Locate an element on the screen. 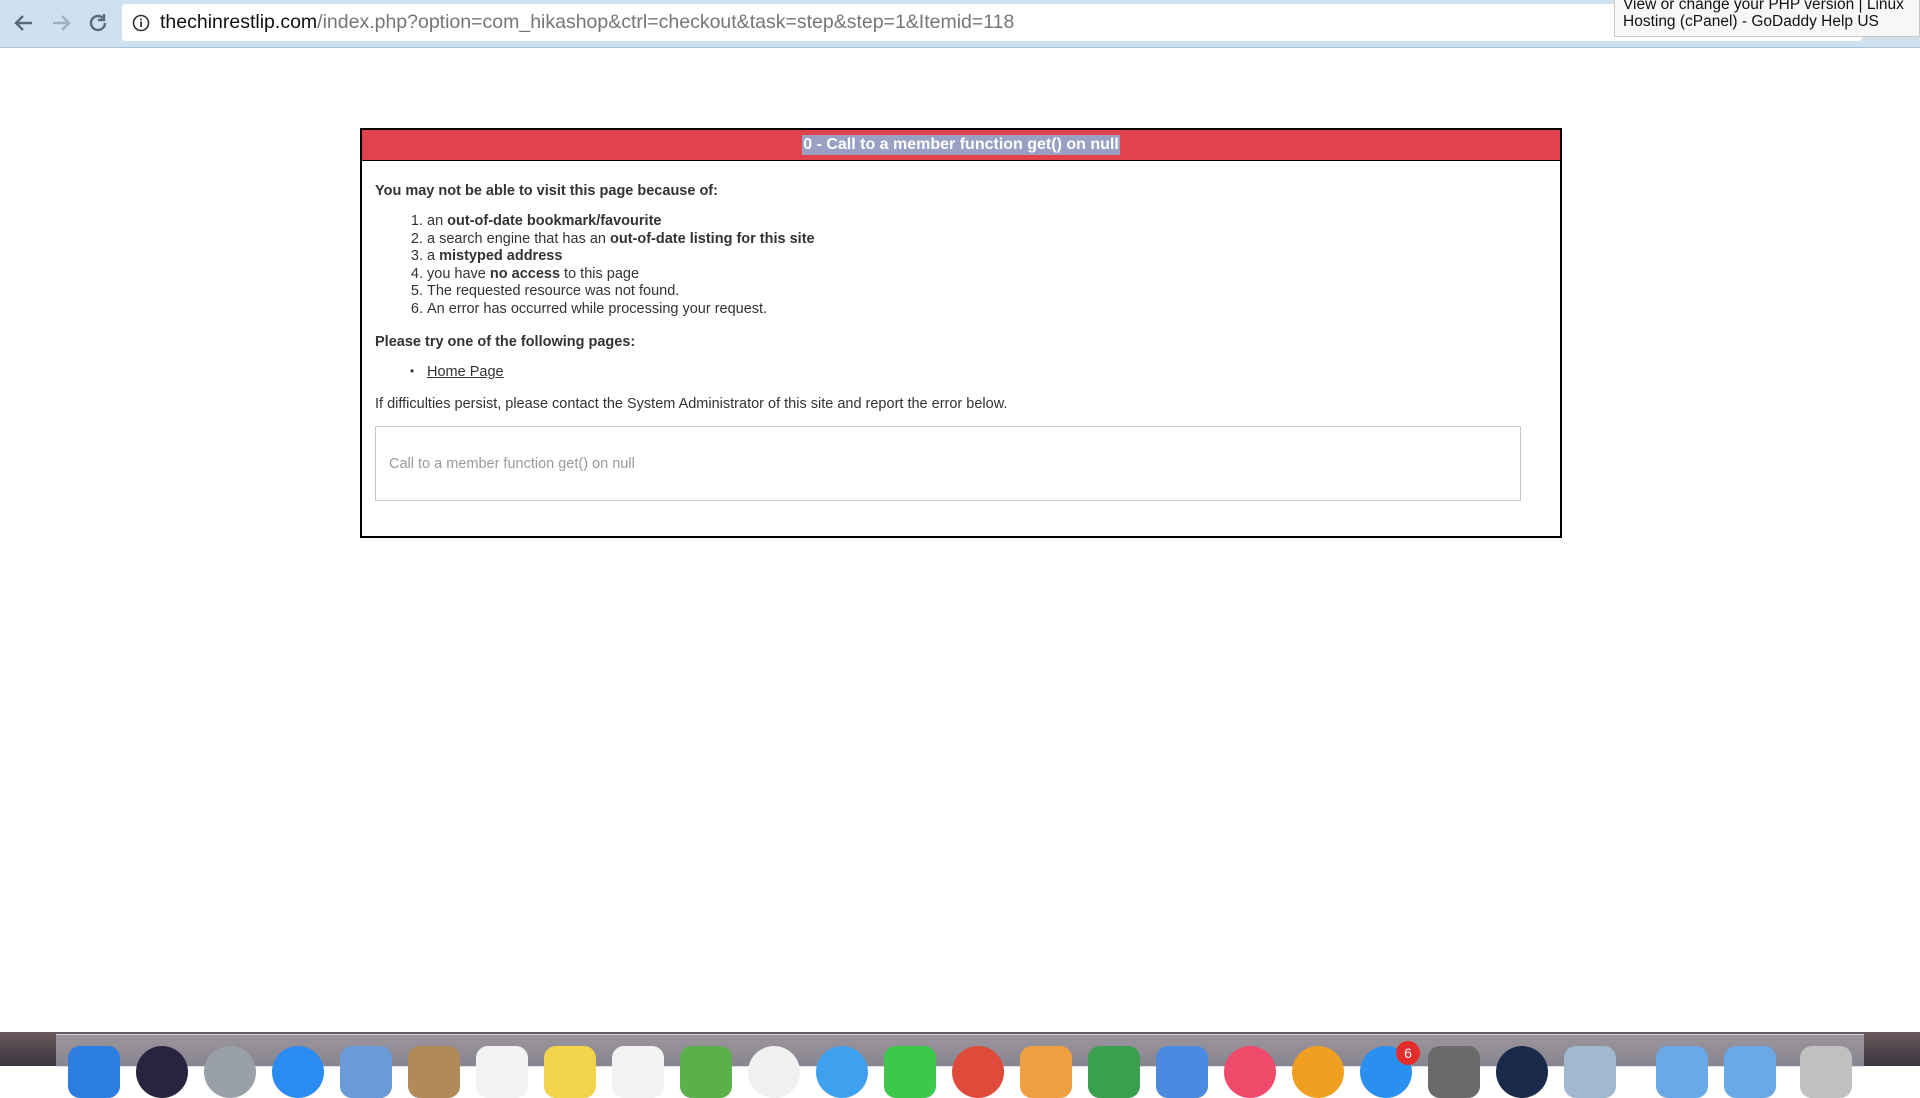 This screenshot has width=1920, height=1098. contacts-icon is located at coordinates (434, 1072).